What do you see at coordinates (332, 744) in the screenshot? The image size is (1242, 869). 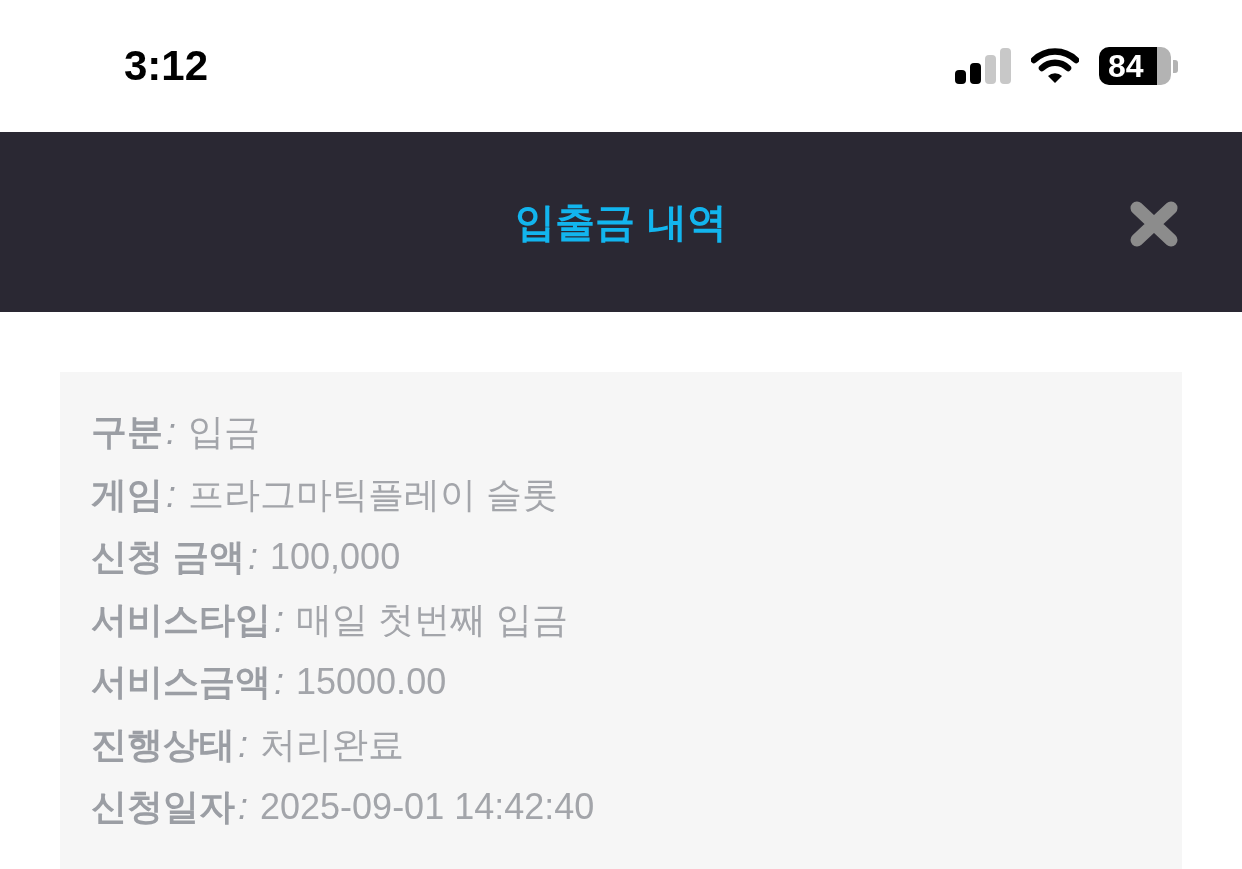 I see `detail-value: 처리완료` at bounding box center [332, 744].